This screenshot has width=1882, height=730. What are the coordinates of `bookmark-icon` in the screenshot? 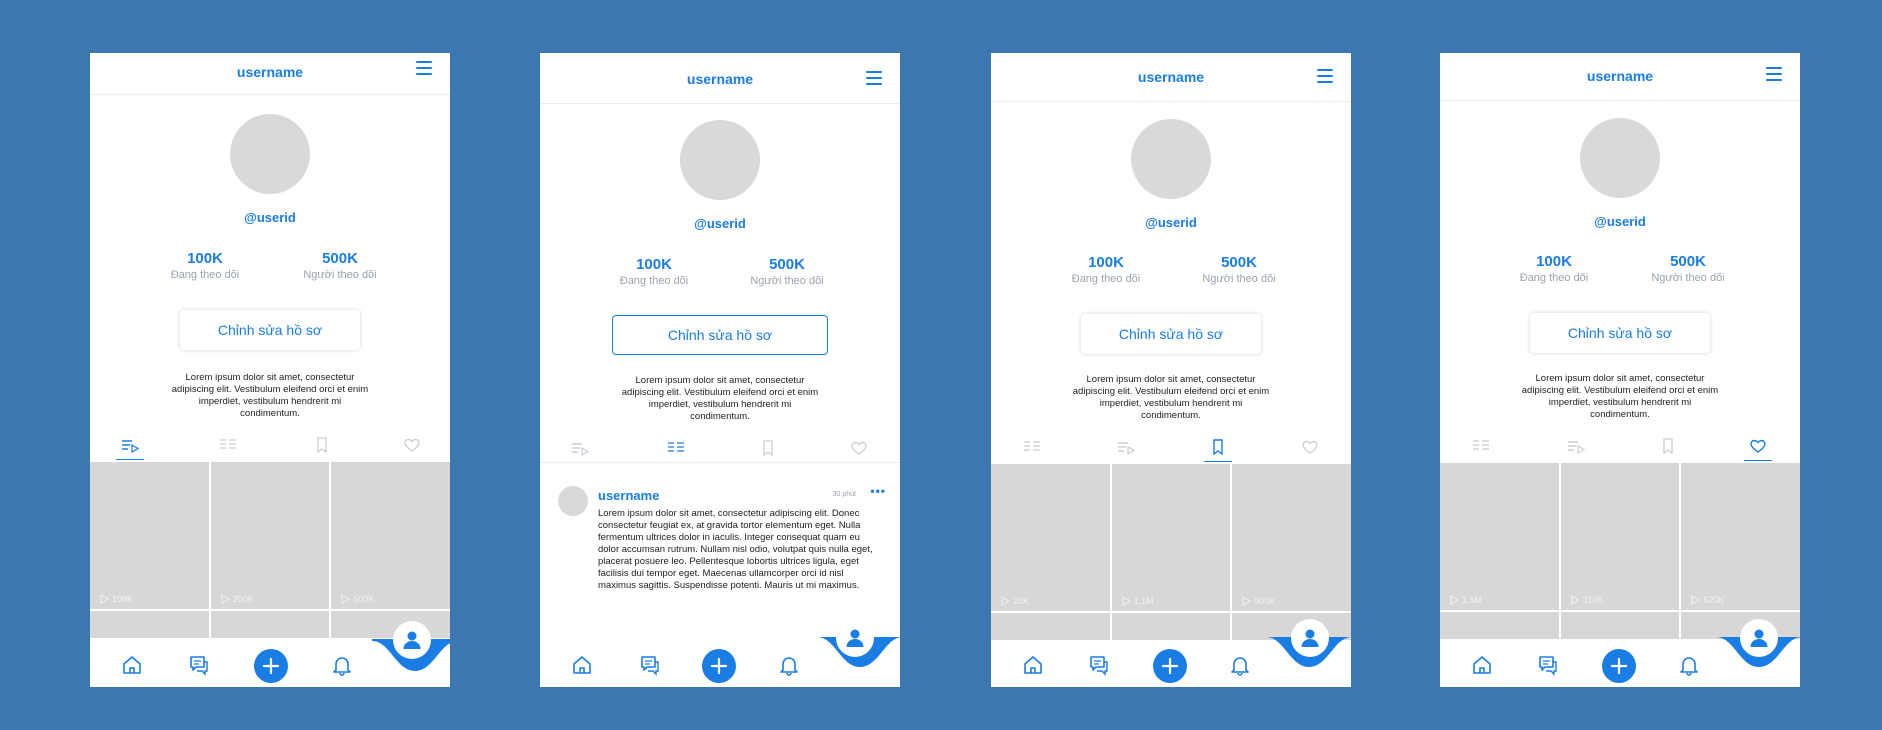 It's located at (322, 445).